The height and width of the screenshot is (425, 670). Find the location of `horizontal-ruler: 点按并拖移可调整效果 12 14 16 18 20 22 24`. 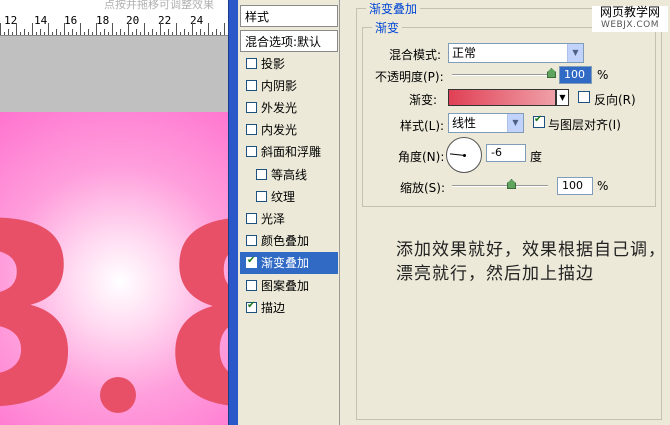

horizontal-ruler: 点按并拖移可调整效果 12 14 16 18 20 22 24 is located at coordinates (114, 18).